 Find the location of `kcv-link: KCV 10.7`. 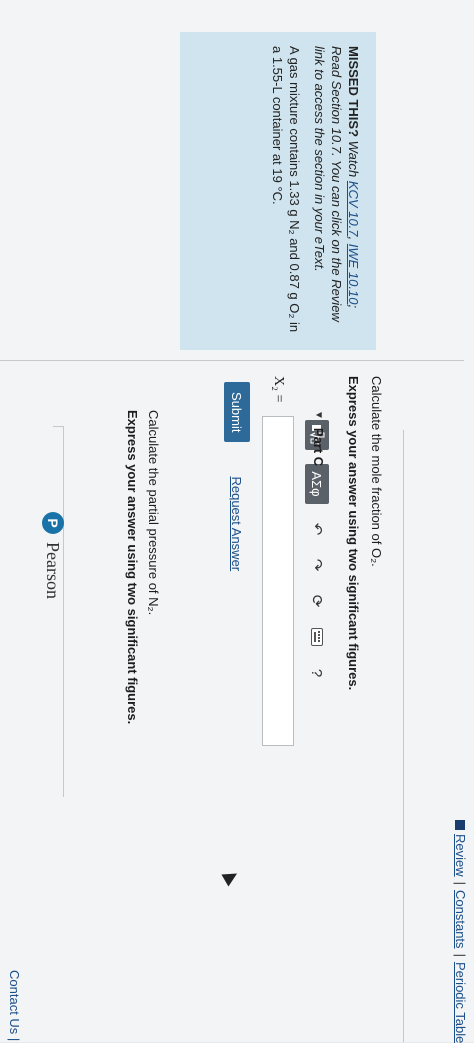

kcv-link: KCV 10.7 is located at coordinates (353, 209).